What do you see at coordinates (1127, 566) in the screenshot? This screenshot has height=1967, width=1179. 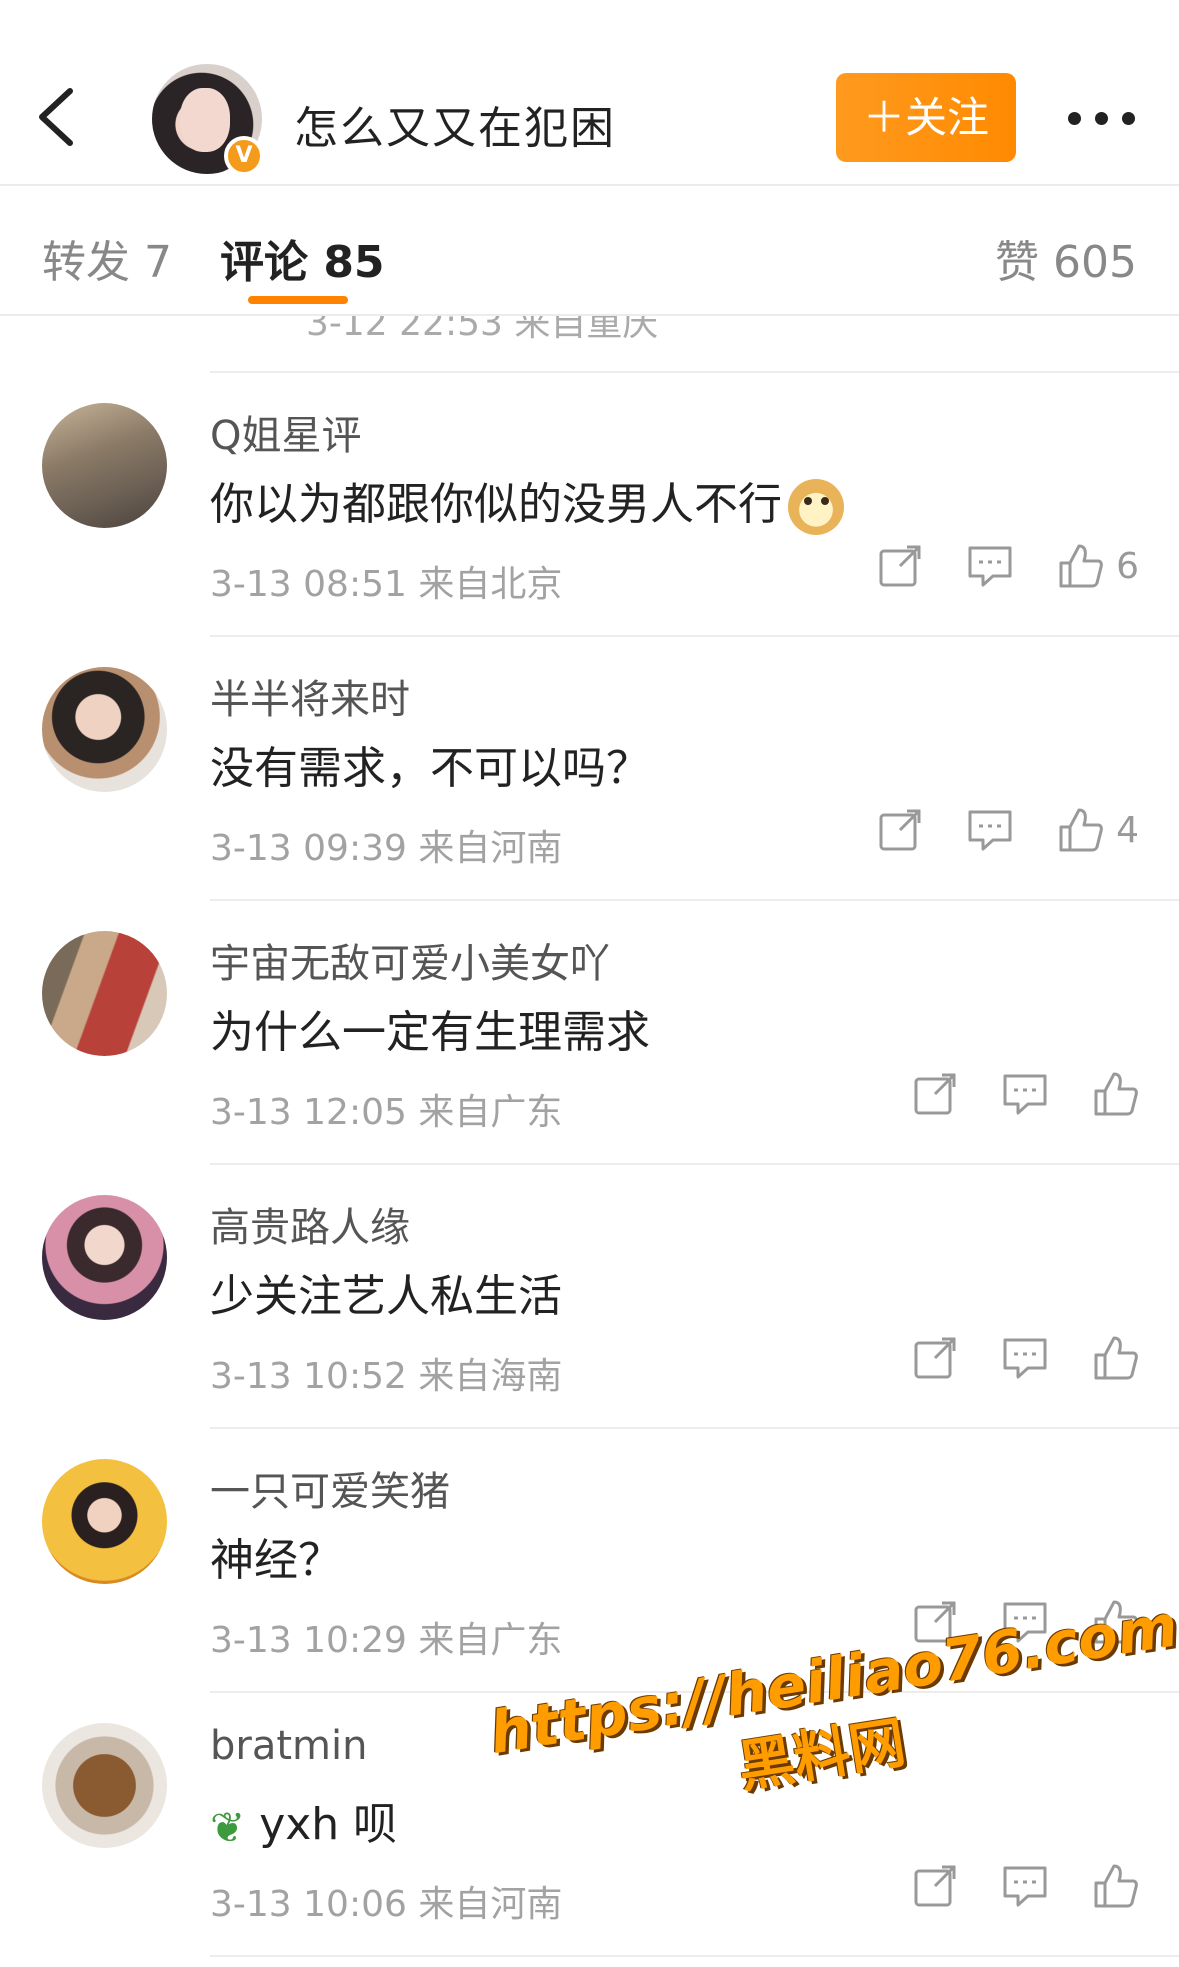 I see `like-count: 6` at bounding box center [1127, 566].